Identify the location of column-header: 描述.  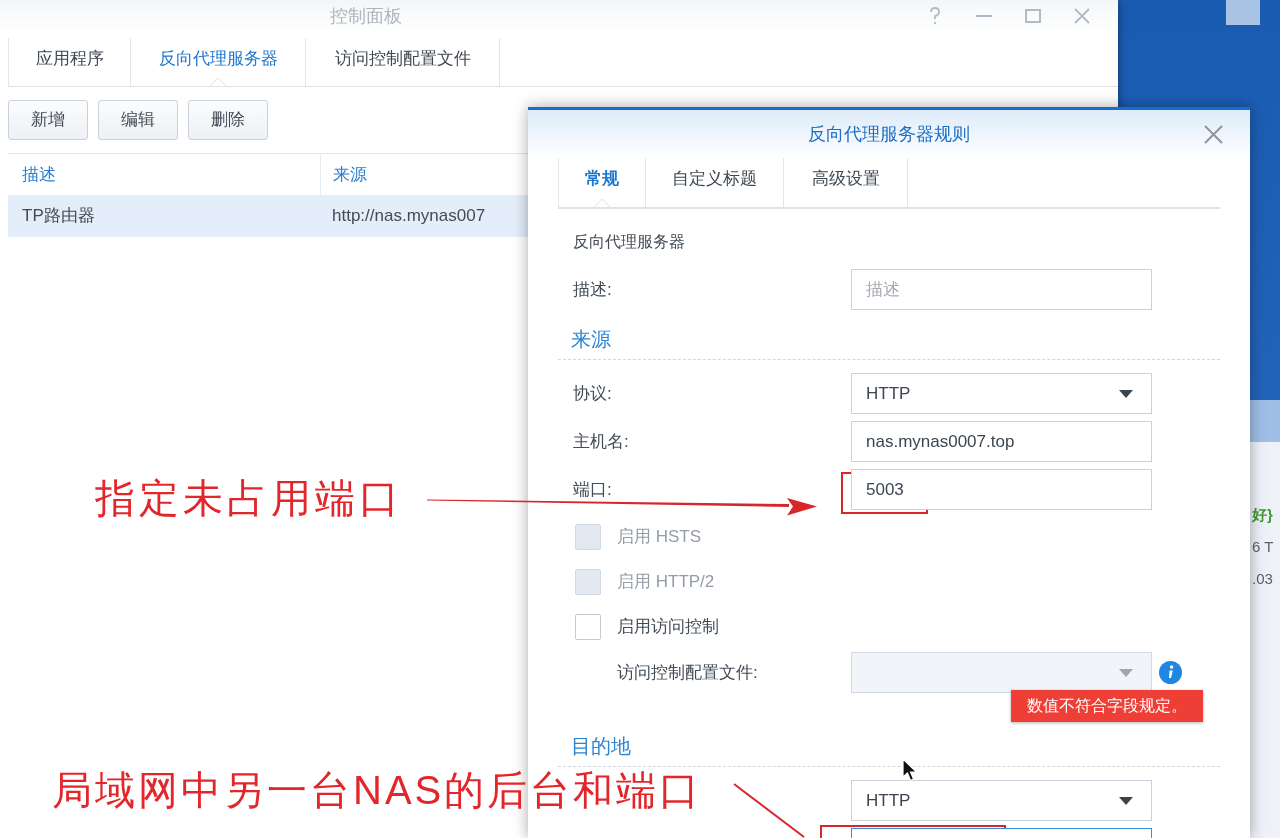
(164, 174).